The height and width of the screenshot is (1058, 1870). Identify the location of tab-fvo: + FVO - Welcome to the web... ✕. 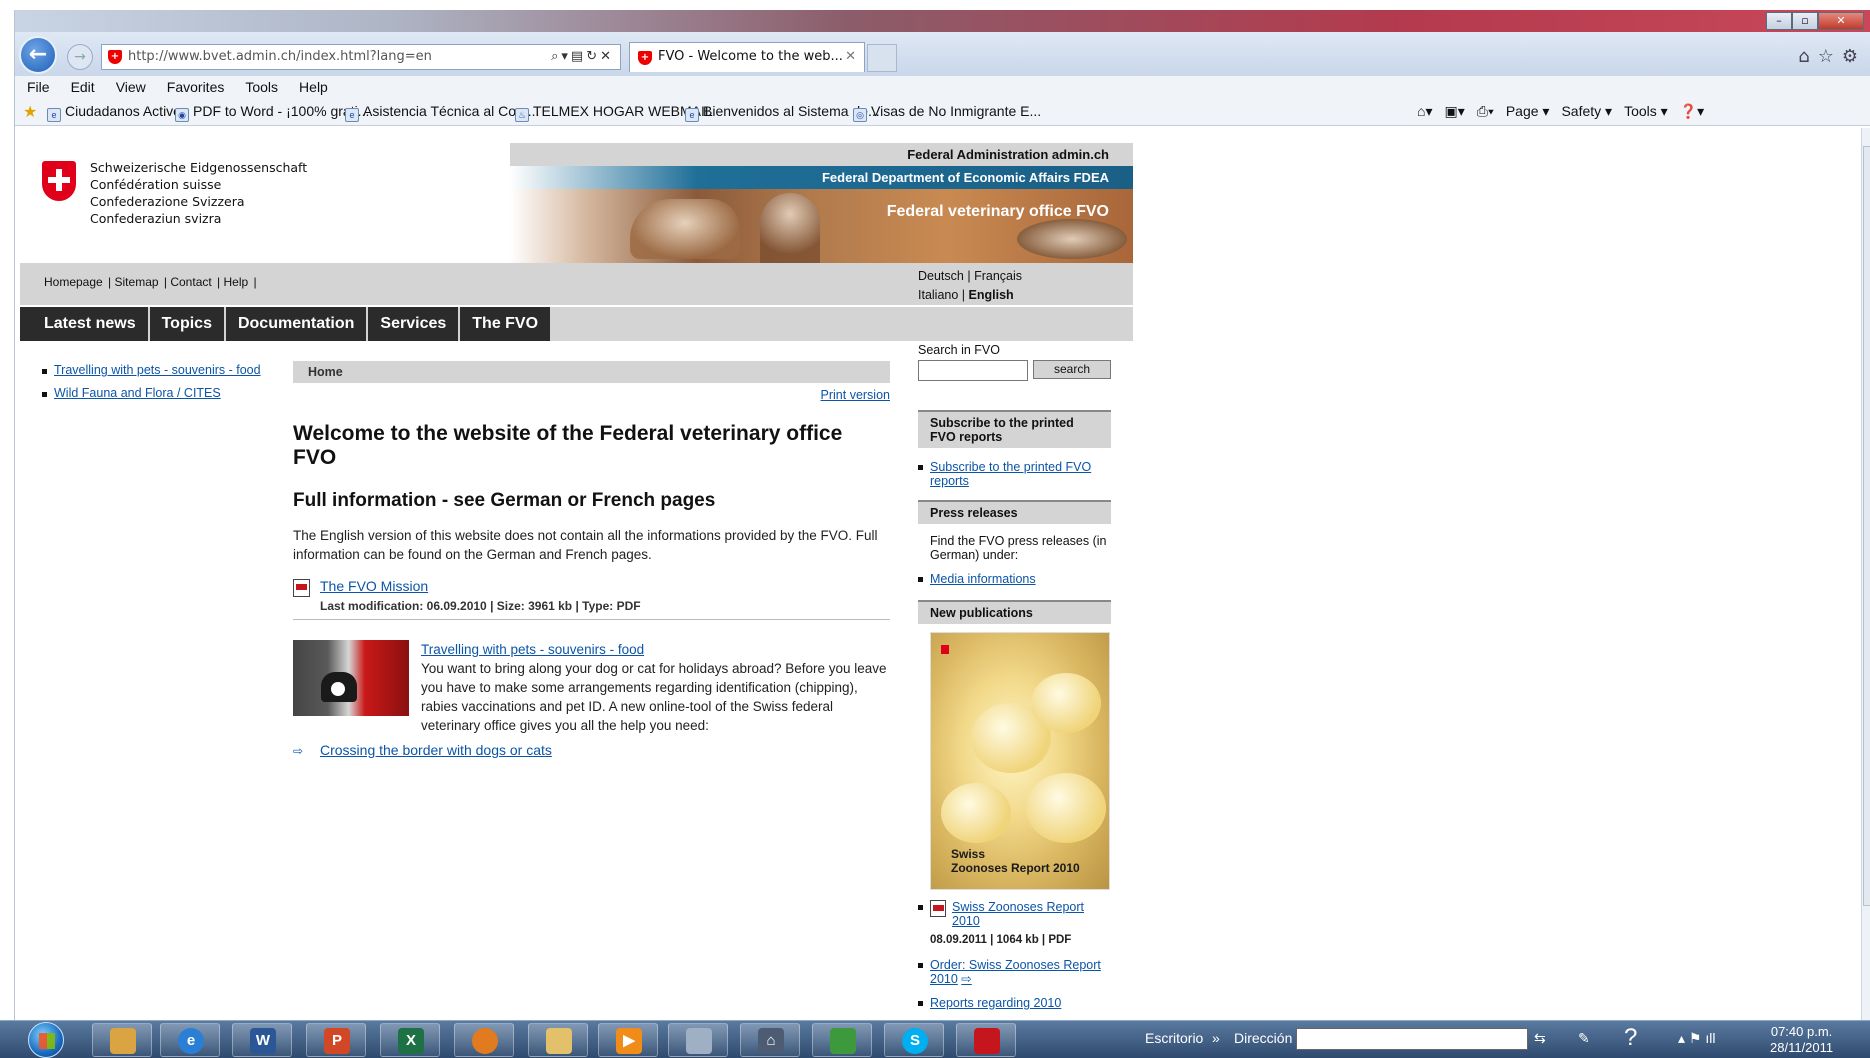
(747, 57).